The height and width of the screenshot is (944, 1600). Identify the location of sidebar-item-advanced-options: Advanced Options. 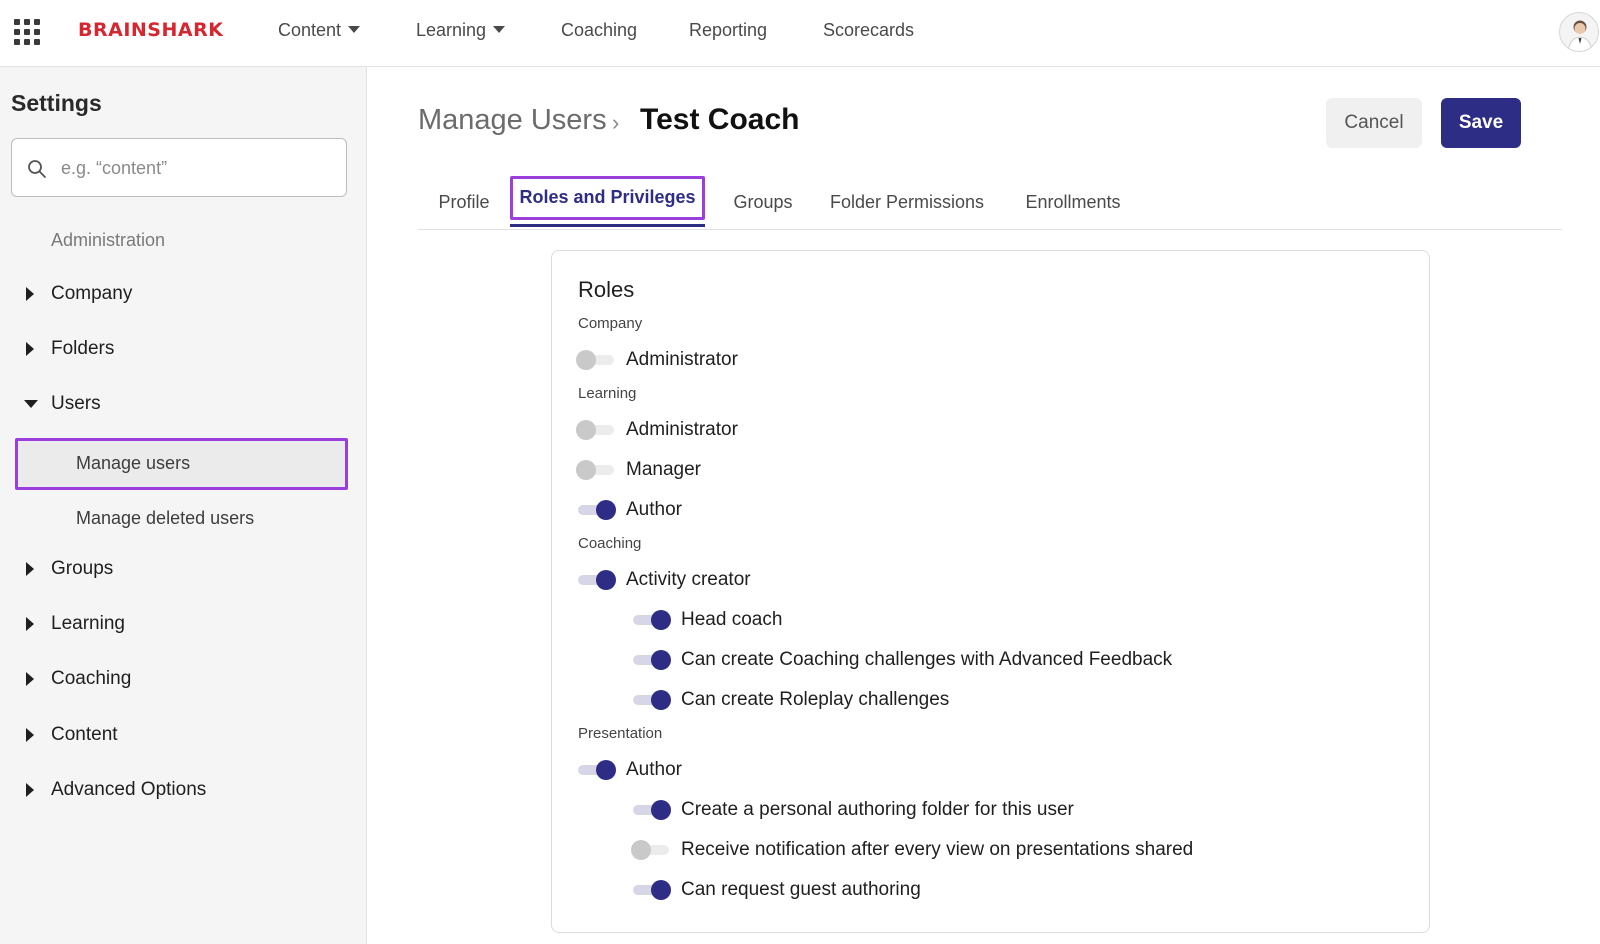
(183, 790).